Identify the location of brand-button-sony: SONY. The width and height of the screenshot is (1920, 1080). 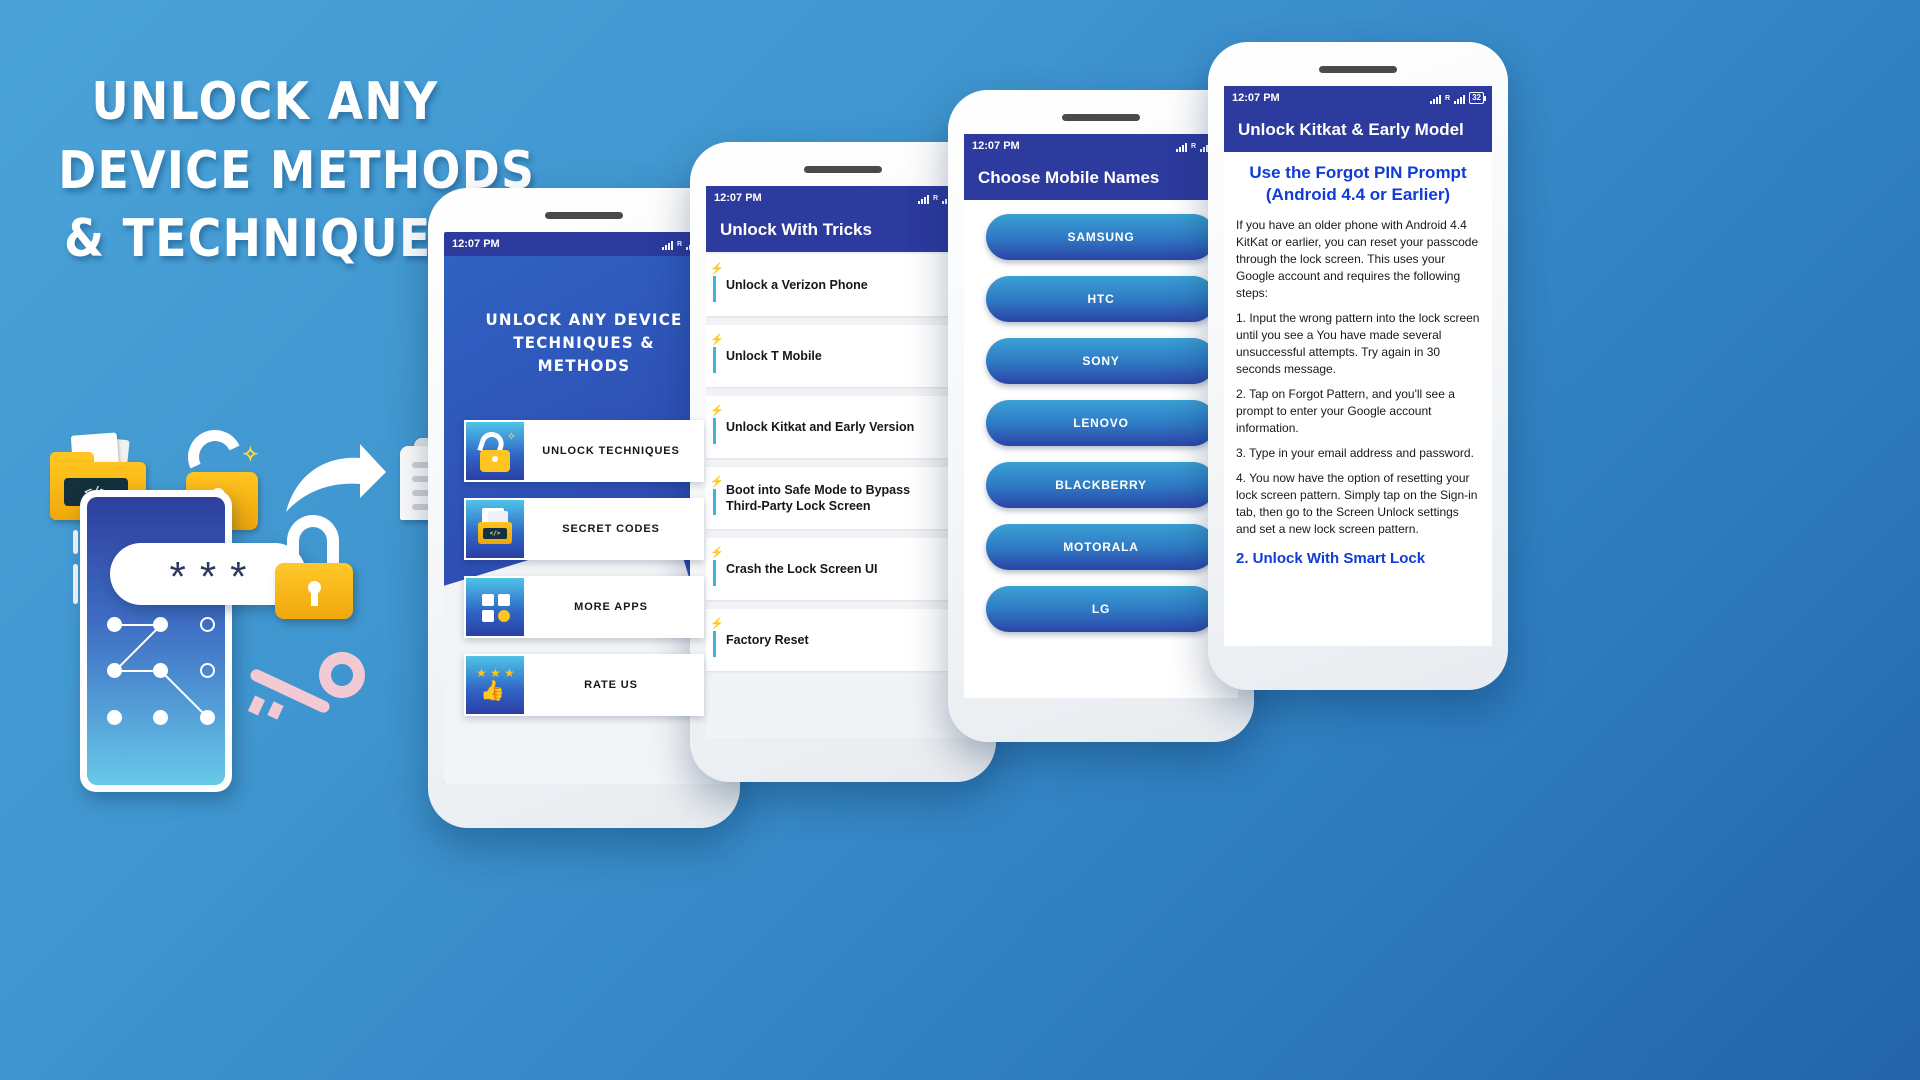
(1101, 361).